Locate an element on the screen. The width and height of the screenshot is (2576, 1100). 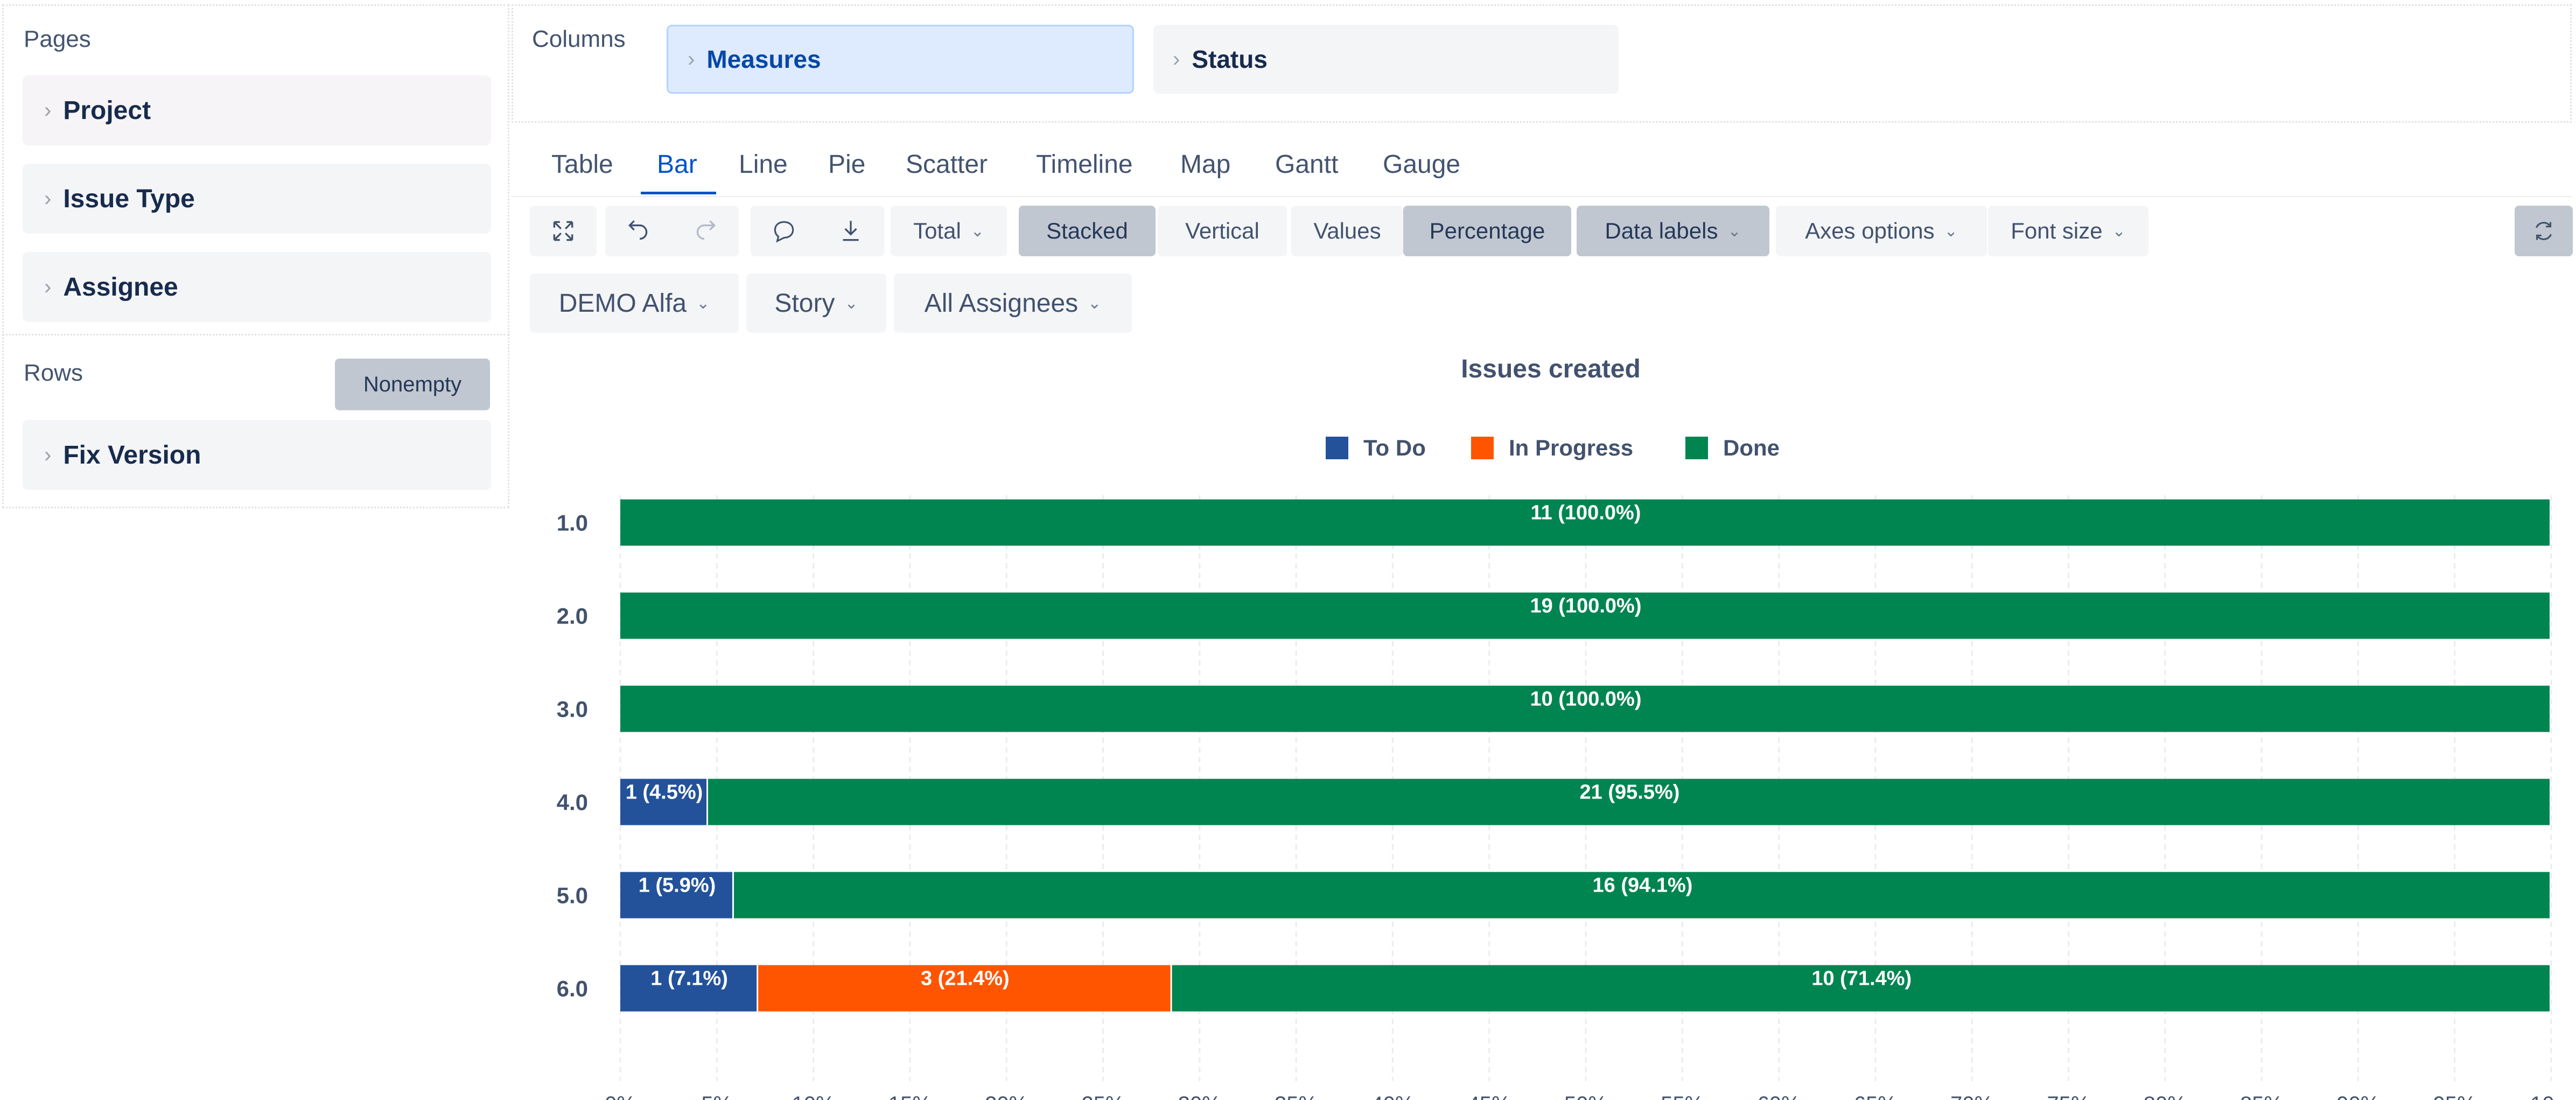
data-label: 3 (21.4%) is located at coordinates (965, 979).